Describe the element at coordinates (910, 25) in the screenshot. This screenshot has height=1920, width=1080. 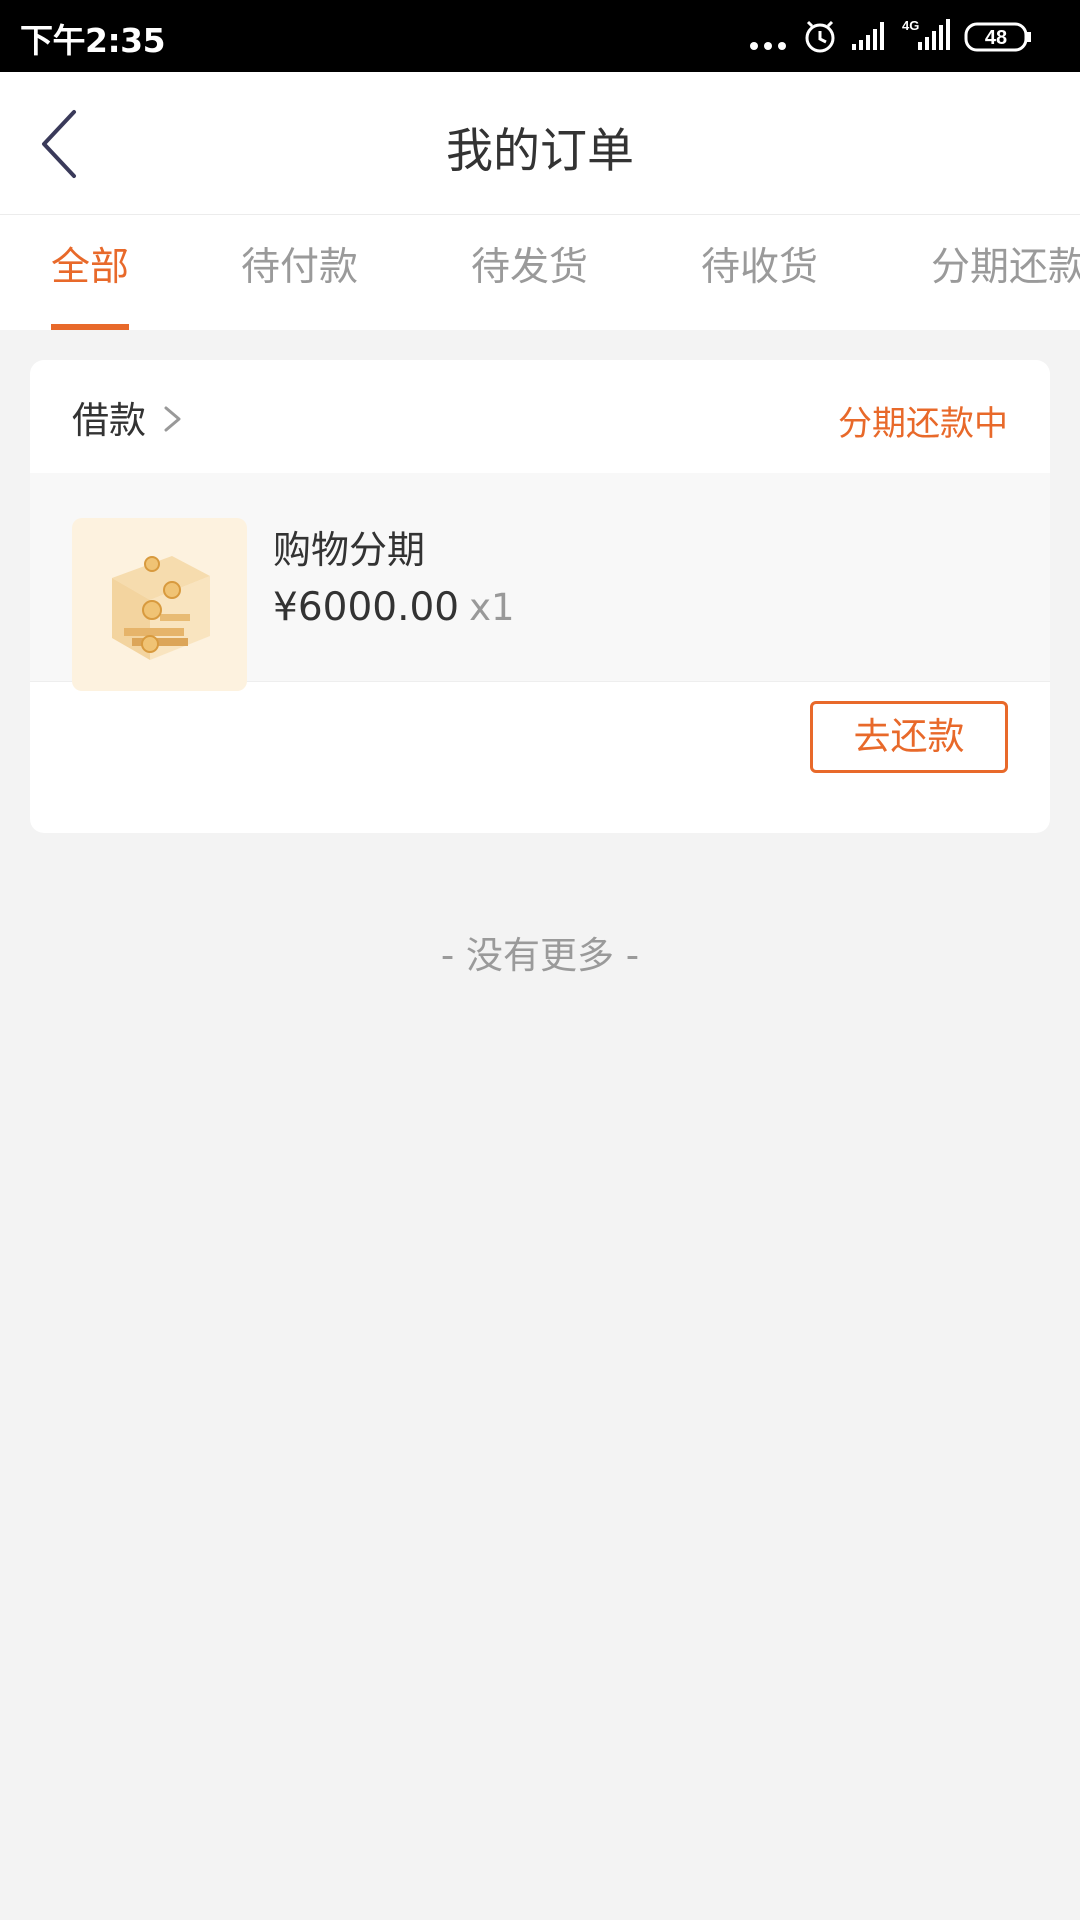
I see `network-label: 4G` at that location.